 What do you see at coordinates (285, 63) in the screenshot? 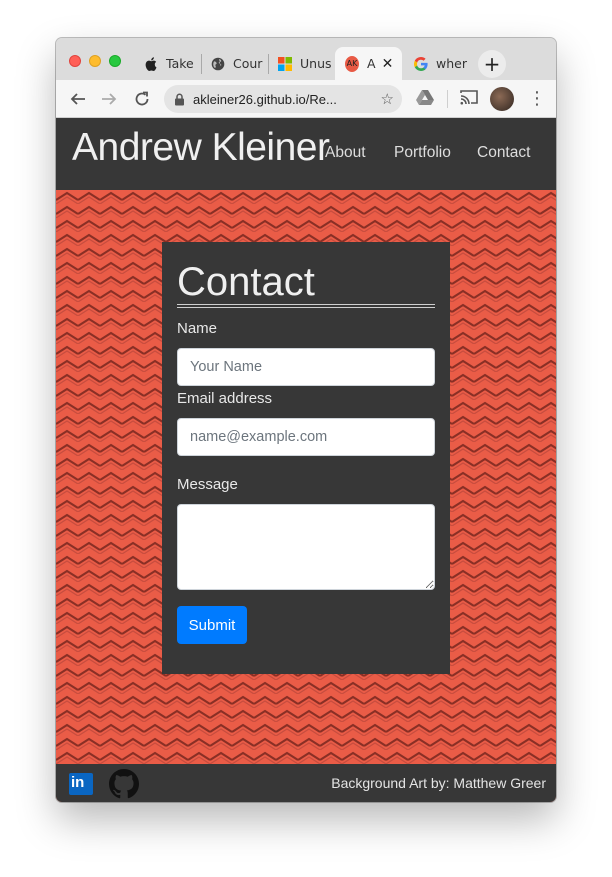
I see `microsoft-icon` at bounding box center [285, 63].